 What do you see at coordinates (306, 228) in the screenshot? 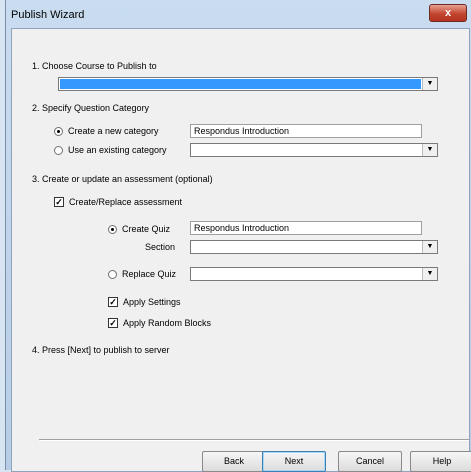
I see `create-quiz-input: Respondus Introduction` at bounding box center [306, 228].